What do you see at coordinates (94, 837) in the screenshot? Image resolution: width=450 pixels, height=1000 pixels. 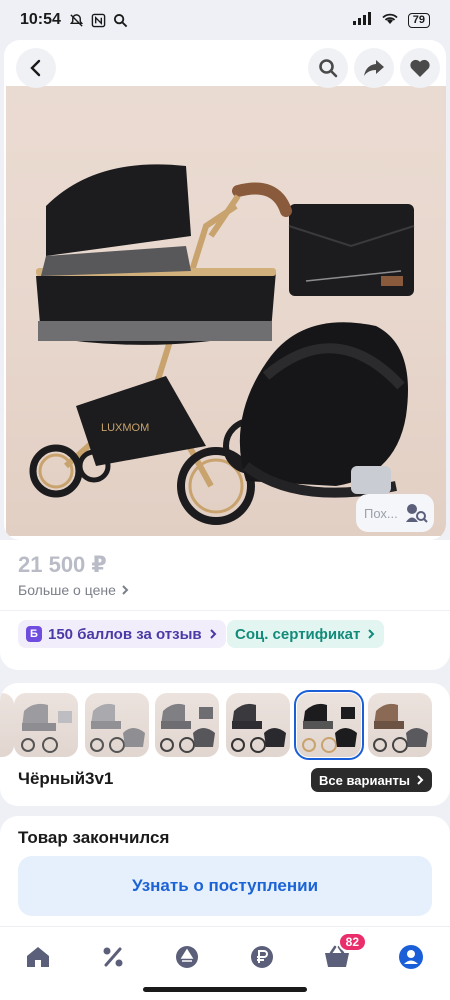 I see `out-of-stock-title: Товар закончился` at bounding box center [94, 837].